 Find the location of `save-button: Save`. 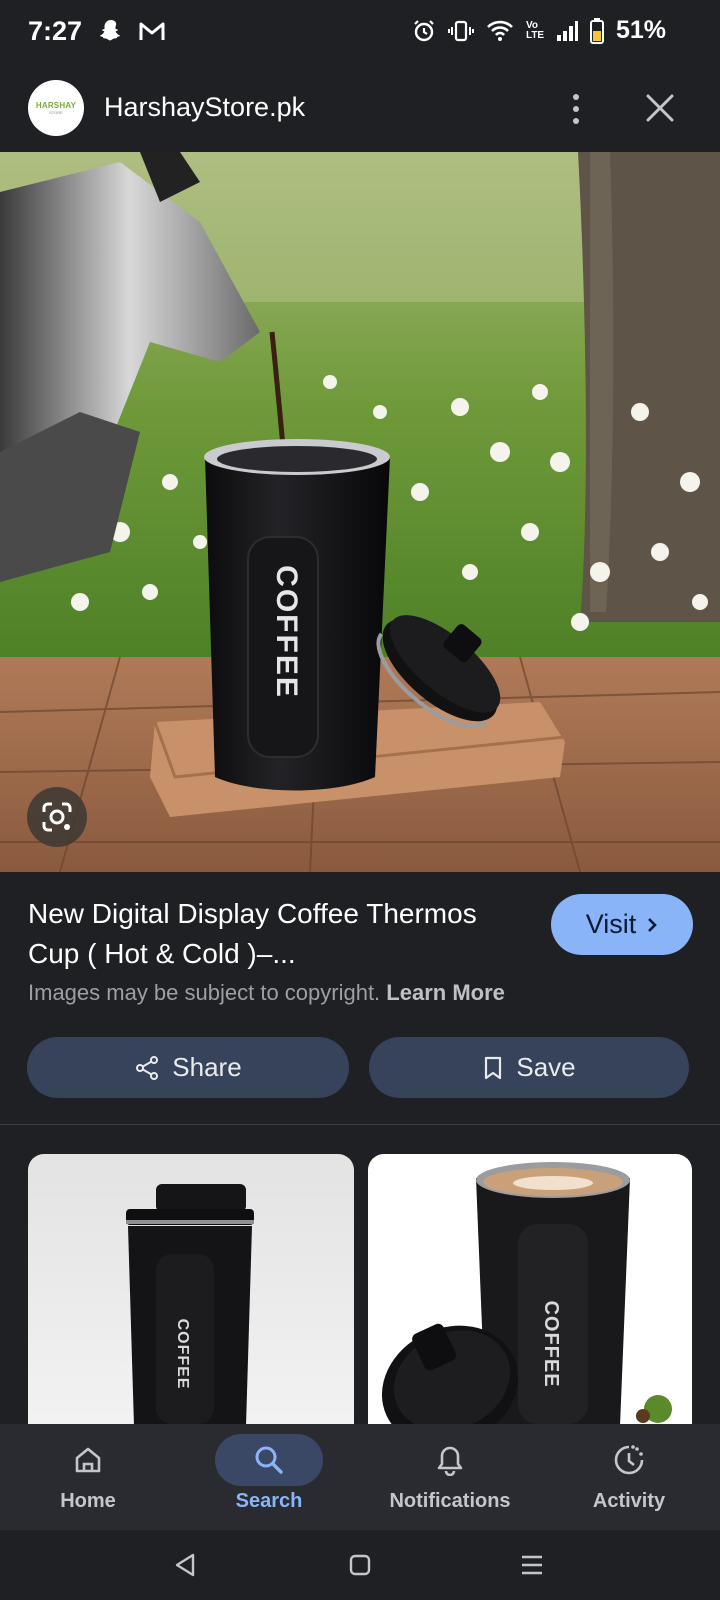

save-button: Save is located at coordinates (529, 1067).